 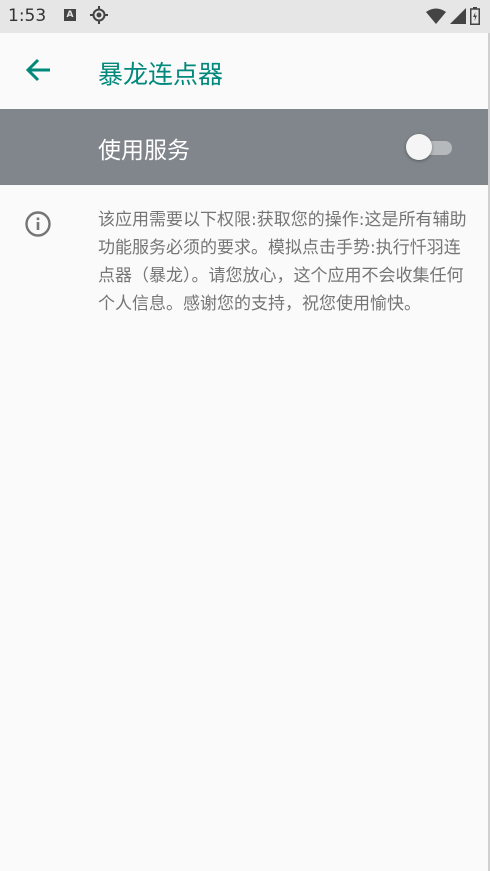 What do you see at coordinates (245, 147) in the screenshot?
I see `use-service-row: 使用服务` at bounding box center [245, 147].